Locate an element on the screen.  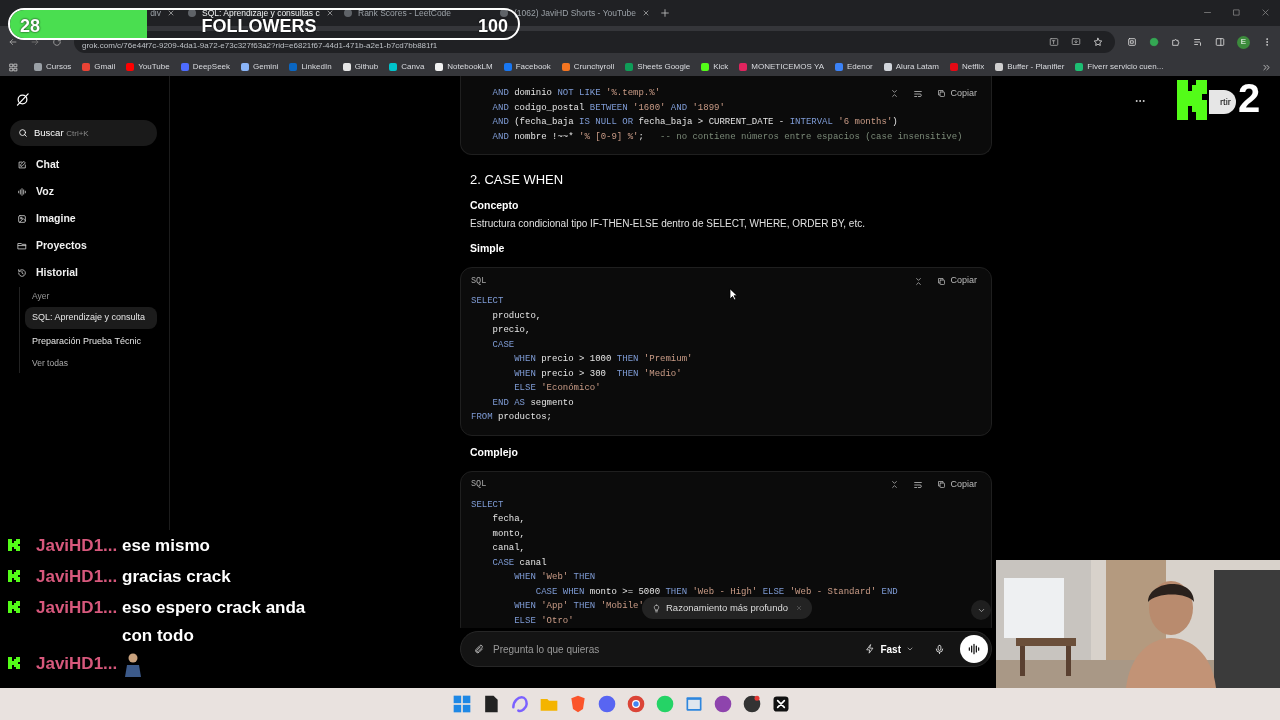
reasoning-chip: Razonamiento más profundo is located at coordinates (727, 608).